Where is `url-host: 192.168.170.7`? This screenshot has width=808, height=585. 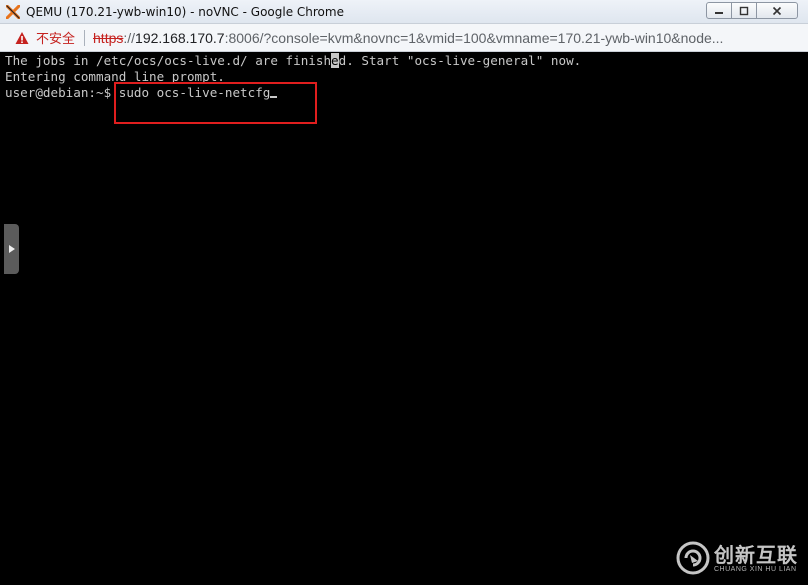
url-host: 192.168.170.7 is located at coordinates (180, 37).